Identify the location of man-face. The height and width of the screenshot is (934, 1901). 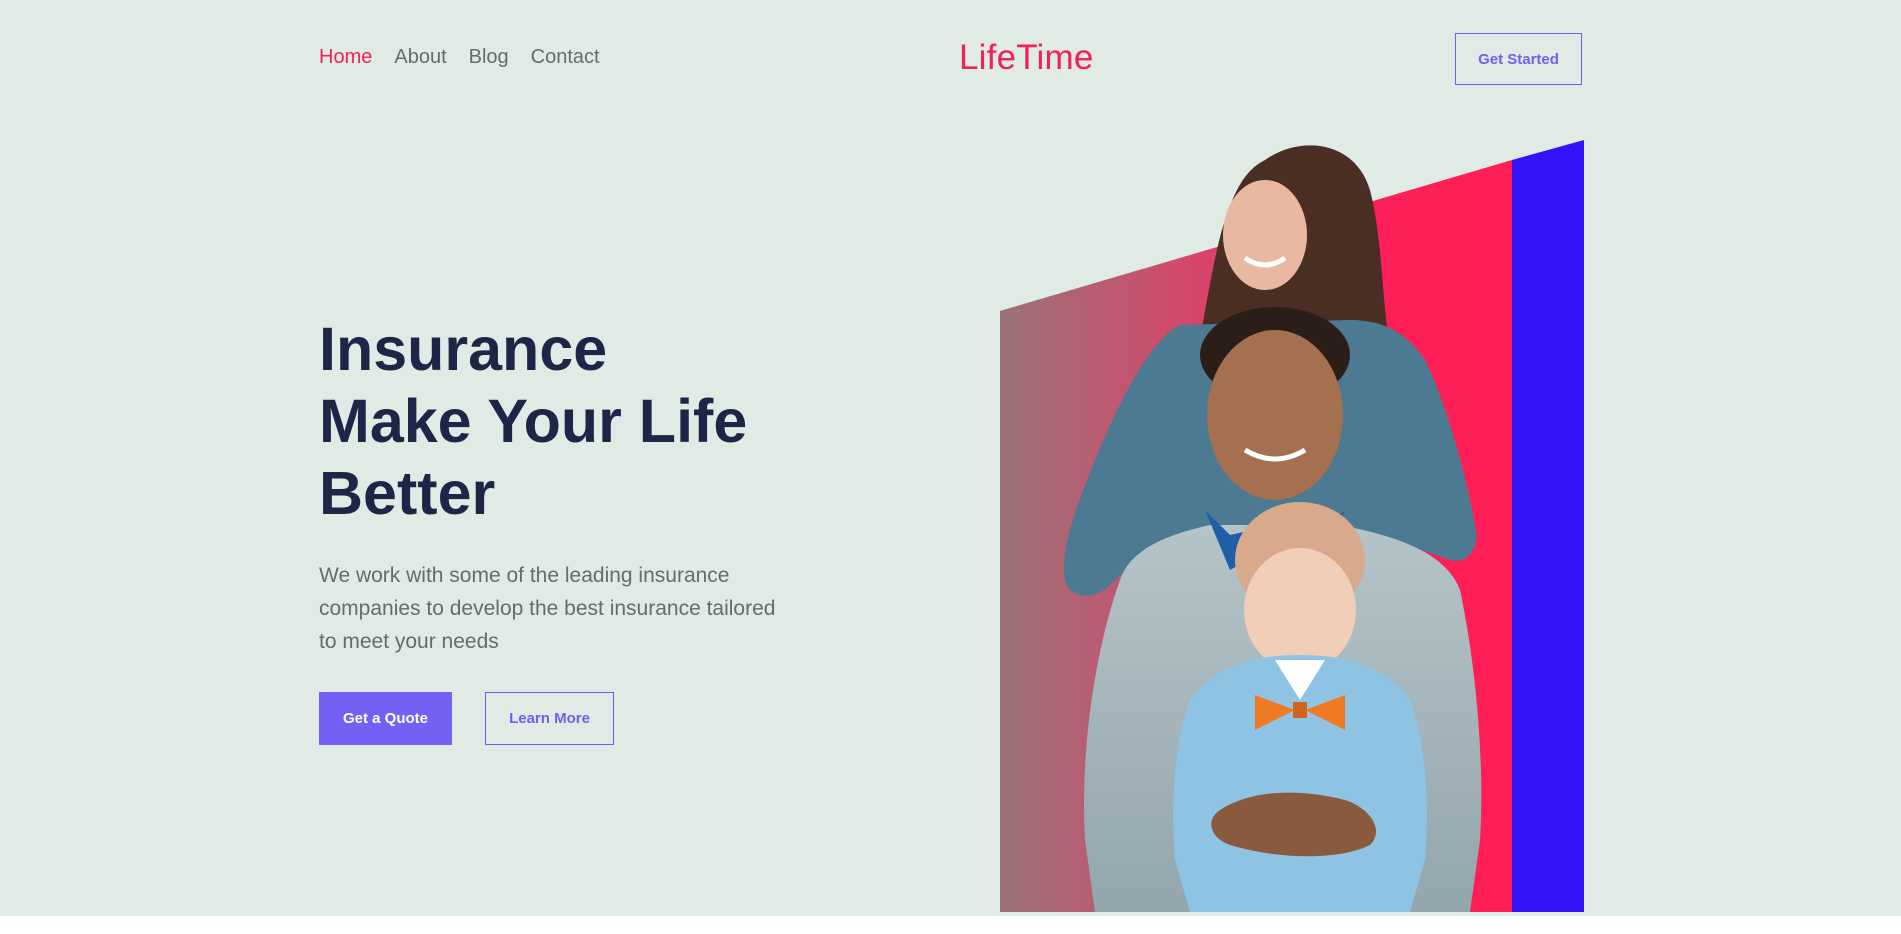
(1275, 415).